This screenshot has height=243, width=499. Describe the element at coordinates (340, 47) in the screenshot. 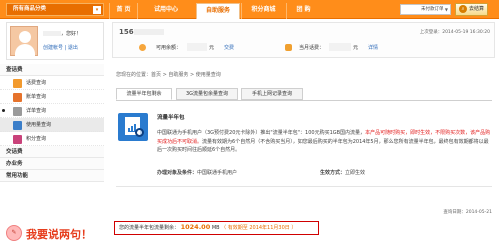

I see `monthly-fee-value` at that location.